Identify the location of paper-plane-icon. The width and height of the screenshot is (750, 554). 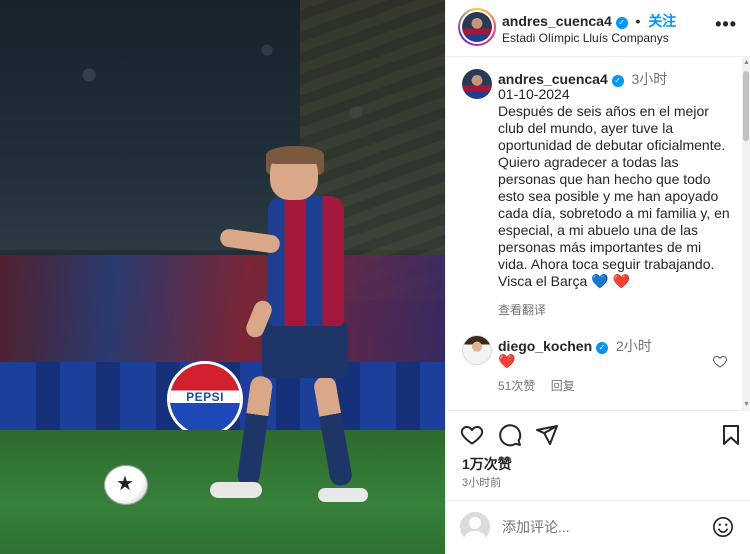
(547, 435).